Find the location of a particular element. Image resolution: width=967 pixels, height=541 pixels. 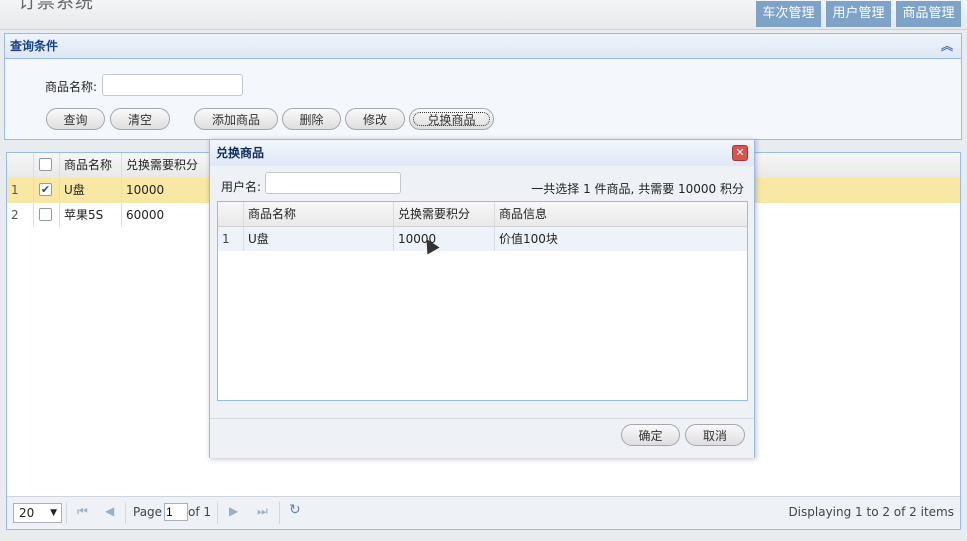

pager-info: Displaying 1 to 2 of 2 items is located at coordinates (871, 512).